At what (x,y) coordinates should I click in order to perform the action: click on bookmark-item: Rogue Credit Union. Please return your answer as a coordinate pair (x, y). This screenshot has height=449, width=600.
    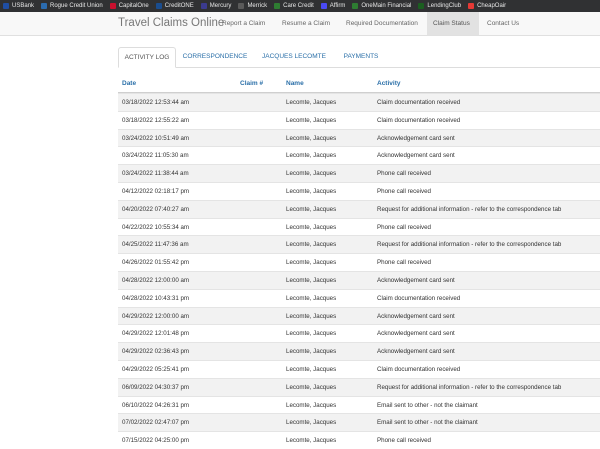
    Looking at the image, I should click on (72, 6).